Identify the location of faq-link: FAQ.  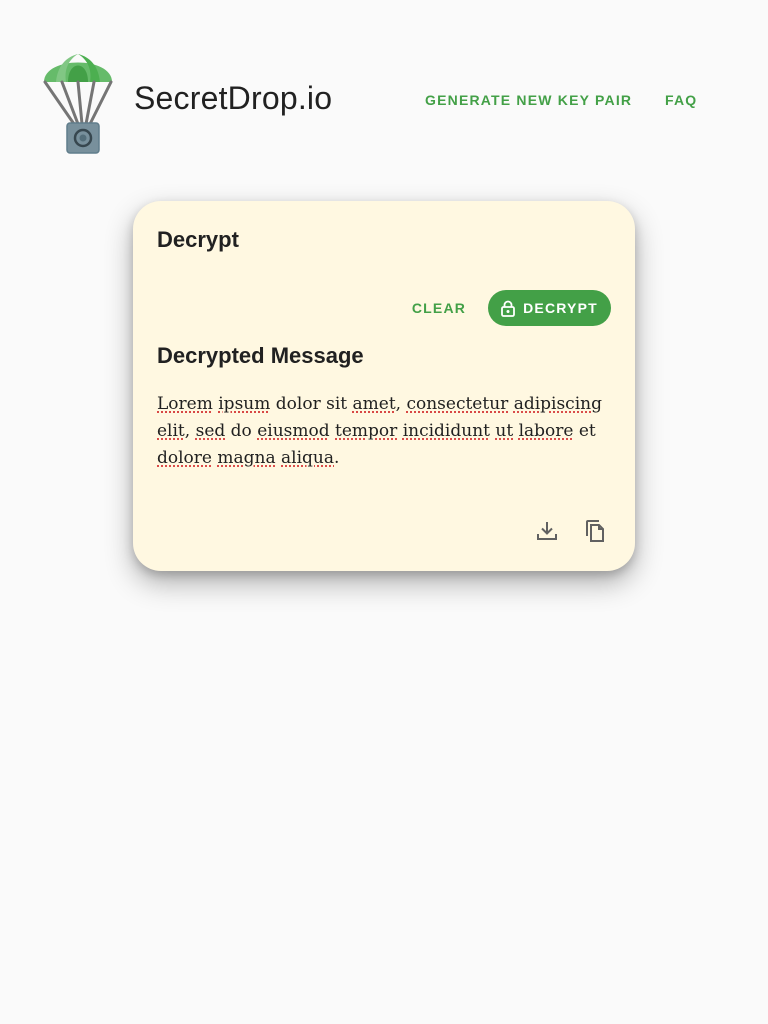
(681, 100).